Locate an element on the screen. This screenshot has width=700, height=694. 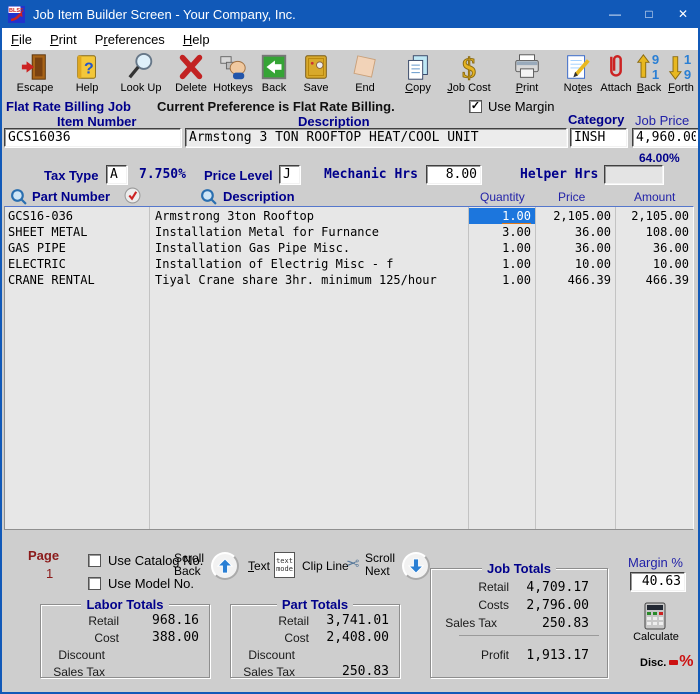
escape-button: Escape is located at coordinates (35, 73).